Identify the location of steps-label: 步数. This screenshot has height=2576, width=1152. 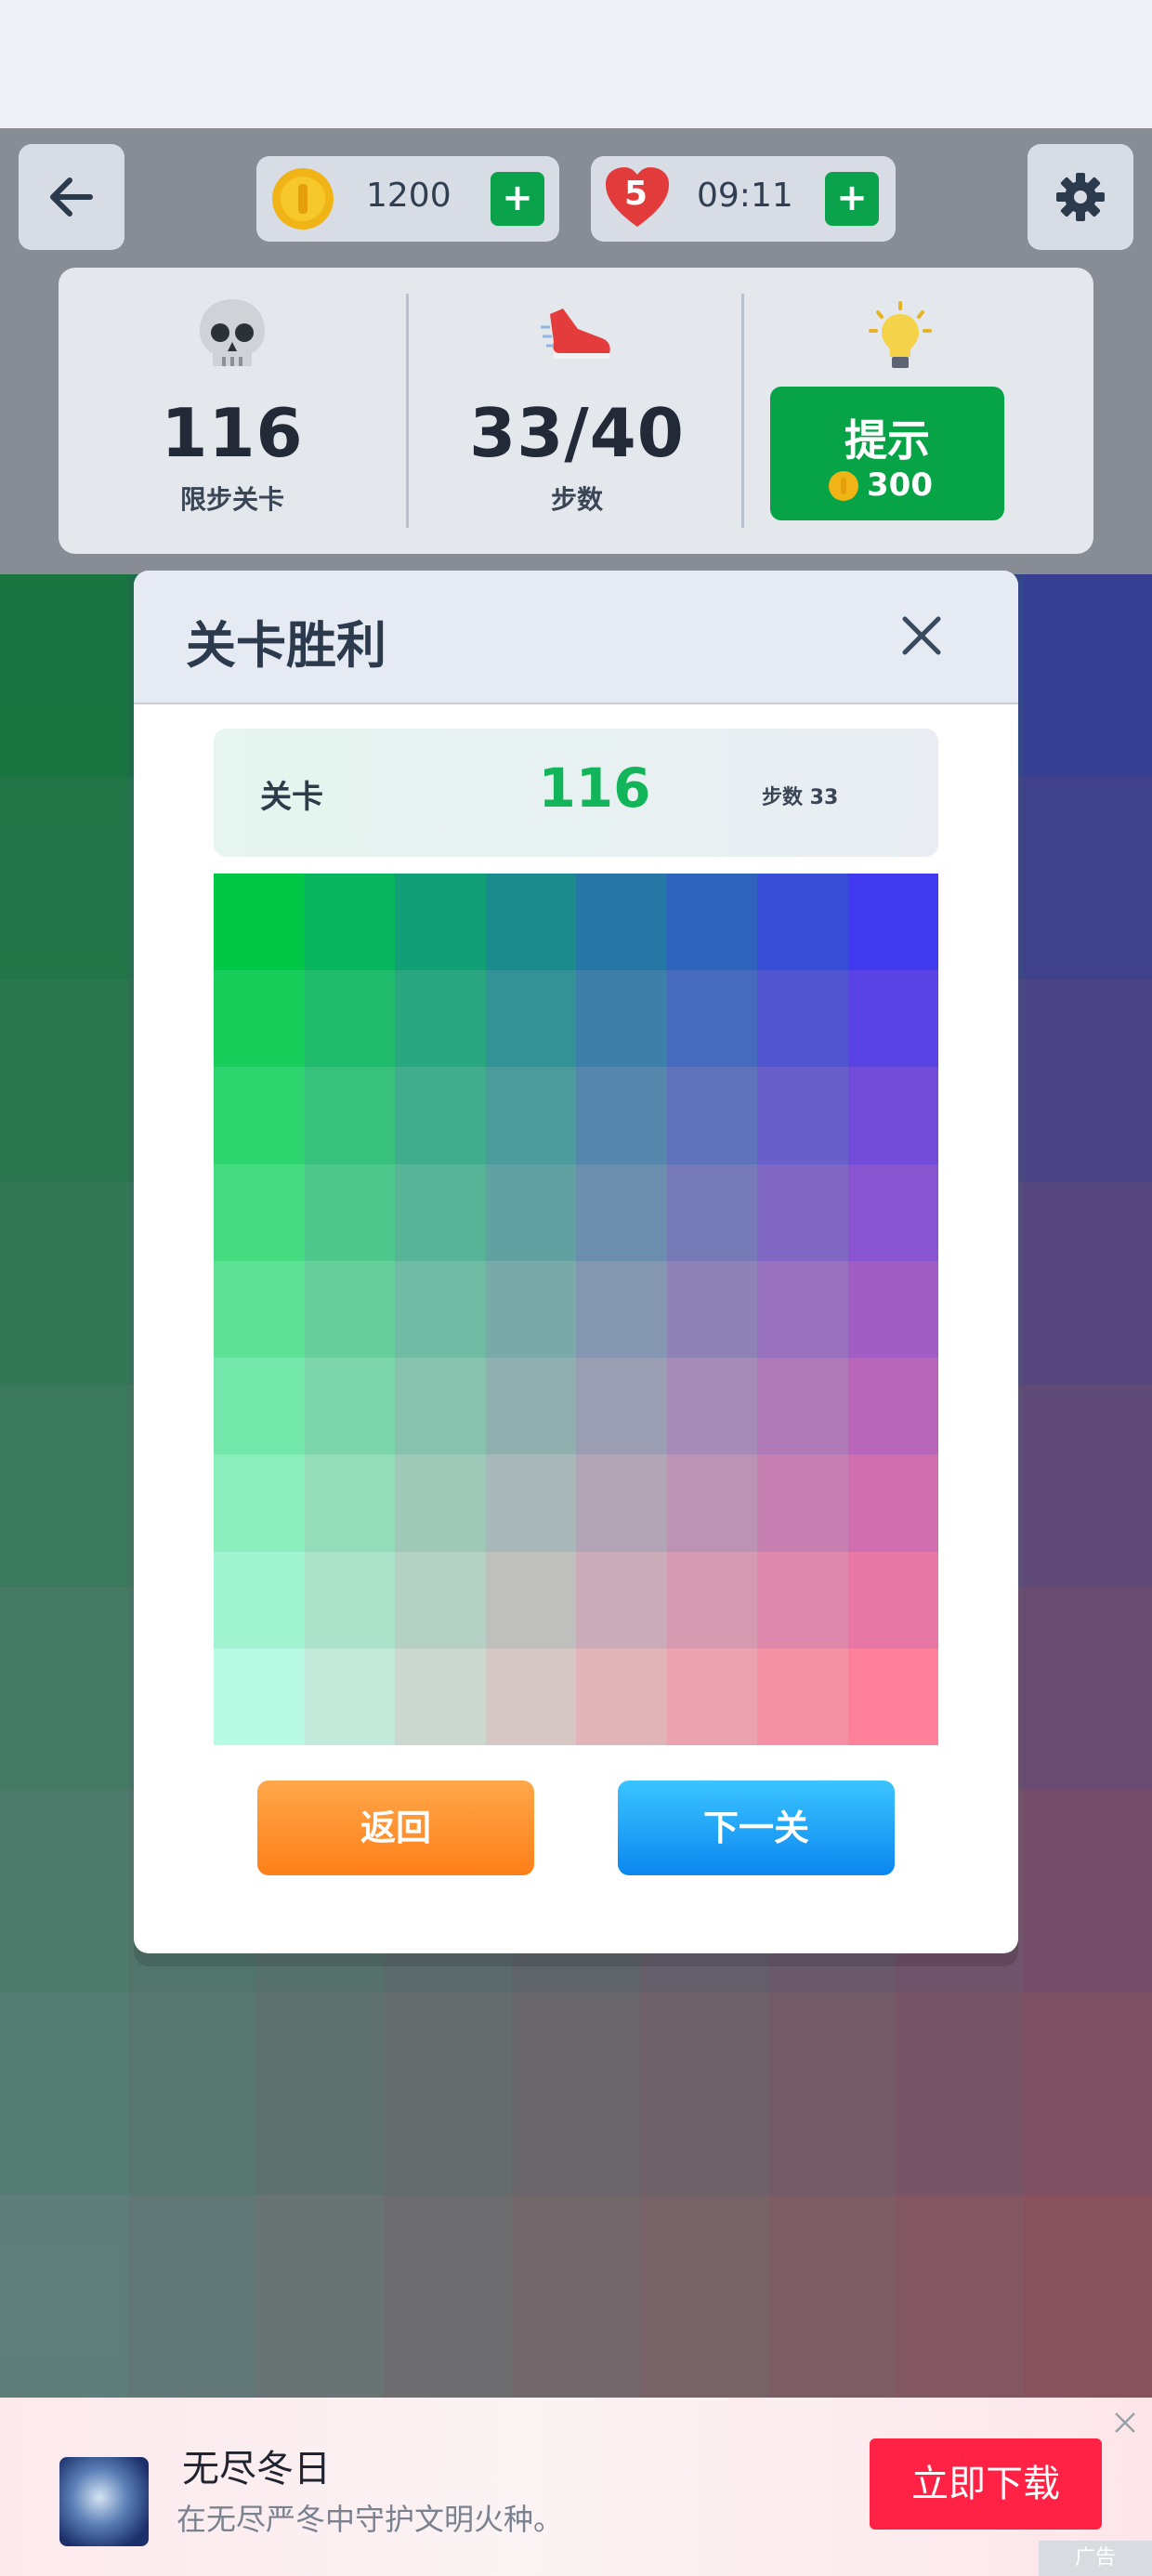
(576, 499).